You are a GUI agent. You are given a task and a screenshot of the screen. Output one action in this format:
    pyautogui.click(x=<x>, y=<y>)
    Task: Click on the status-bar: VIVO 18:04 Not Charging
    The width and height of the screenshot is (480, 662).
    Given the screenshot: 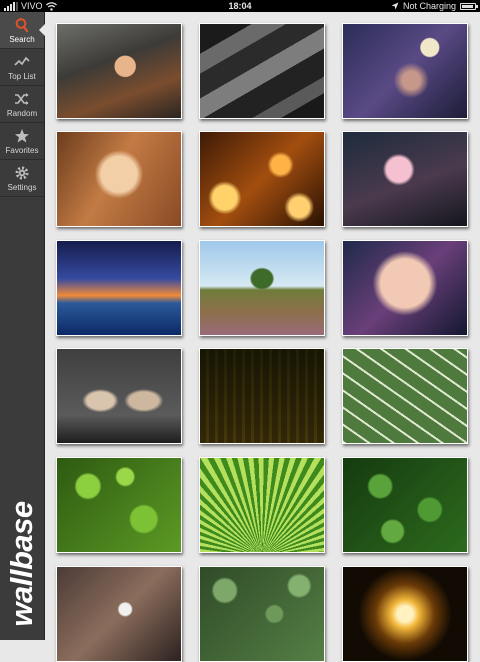 What is the action you would take?
    pyautogui.click(x=240, y=6)
    